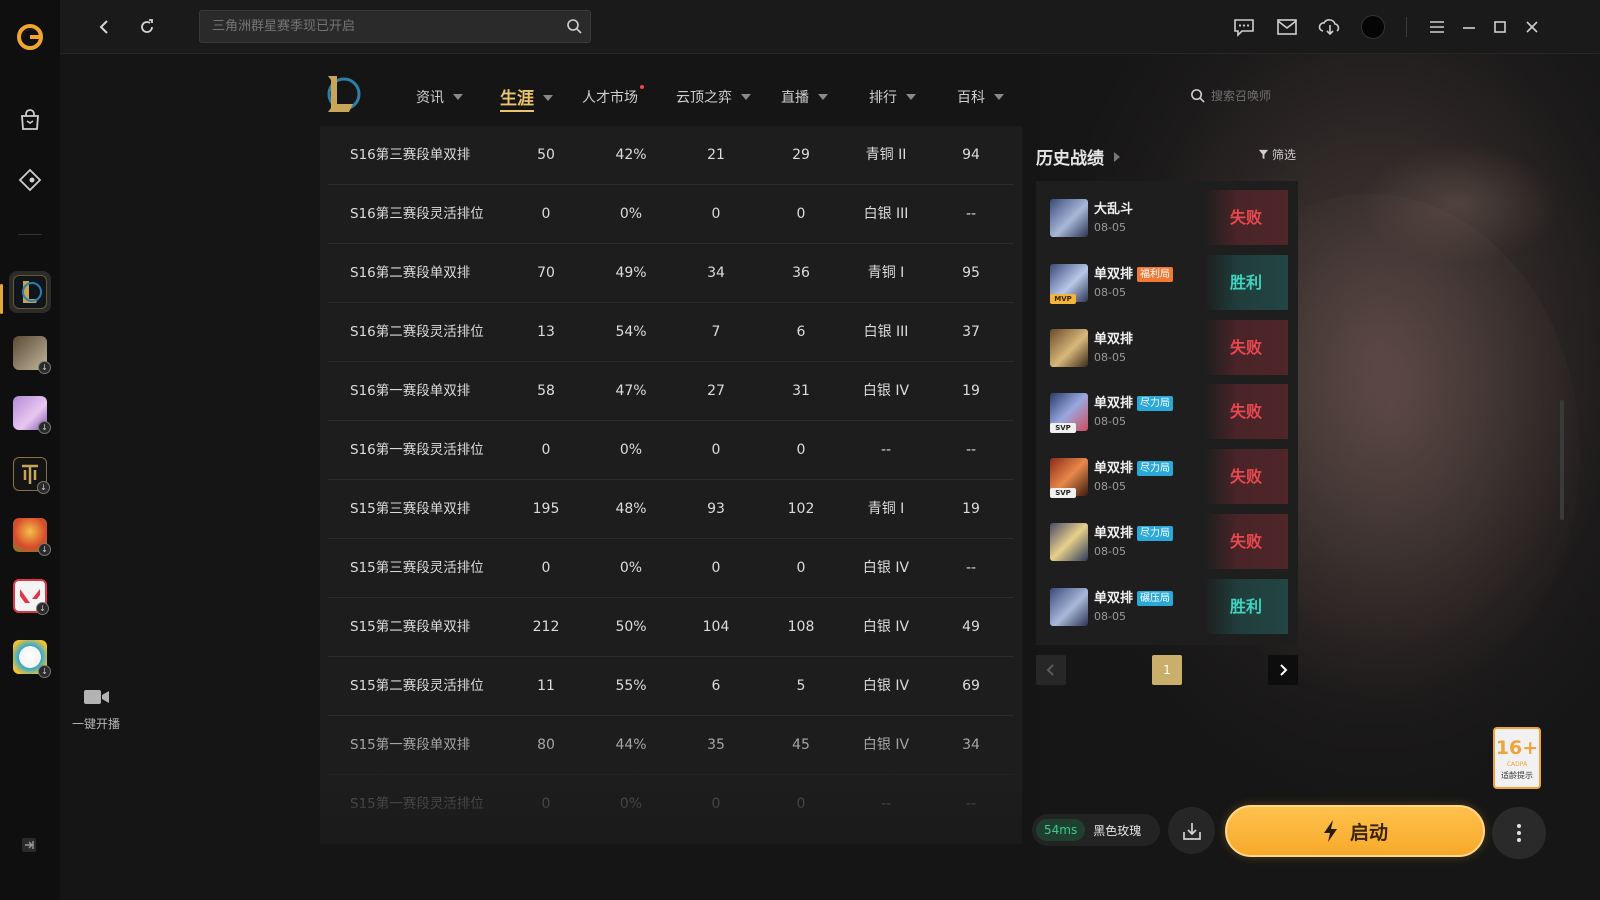 The height and width of the screenshot is (900, 1600). I want to click on rank-tier: 白银 IV, so click(886, 391).